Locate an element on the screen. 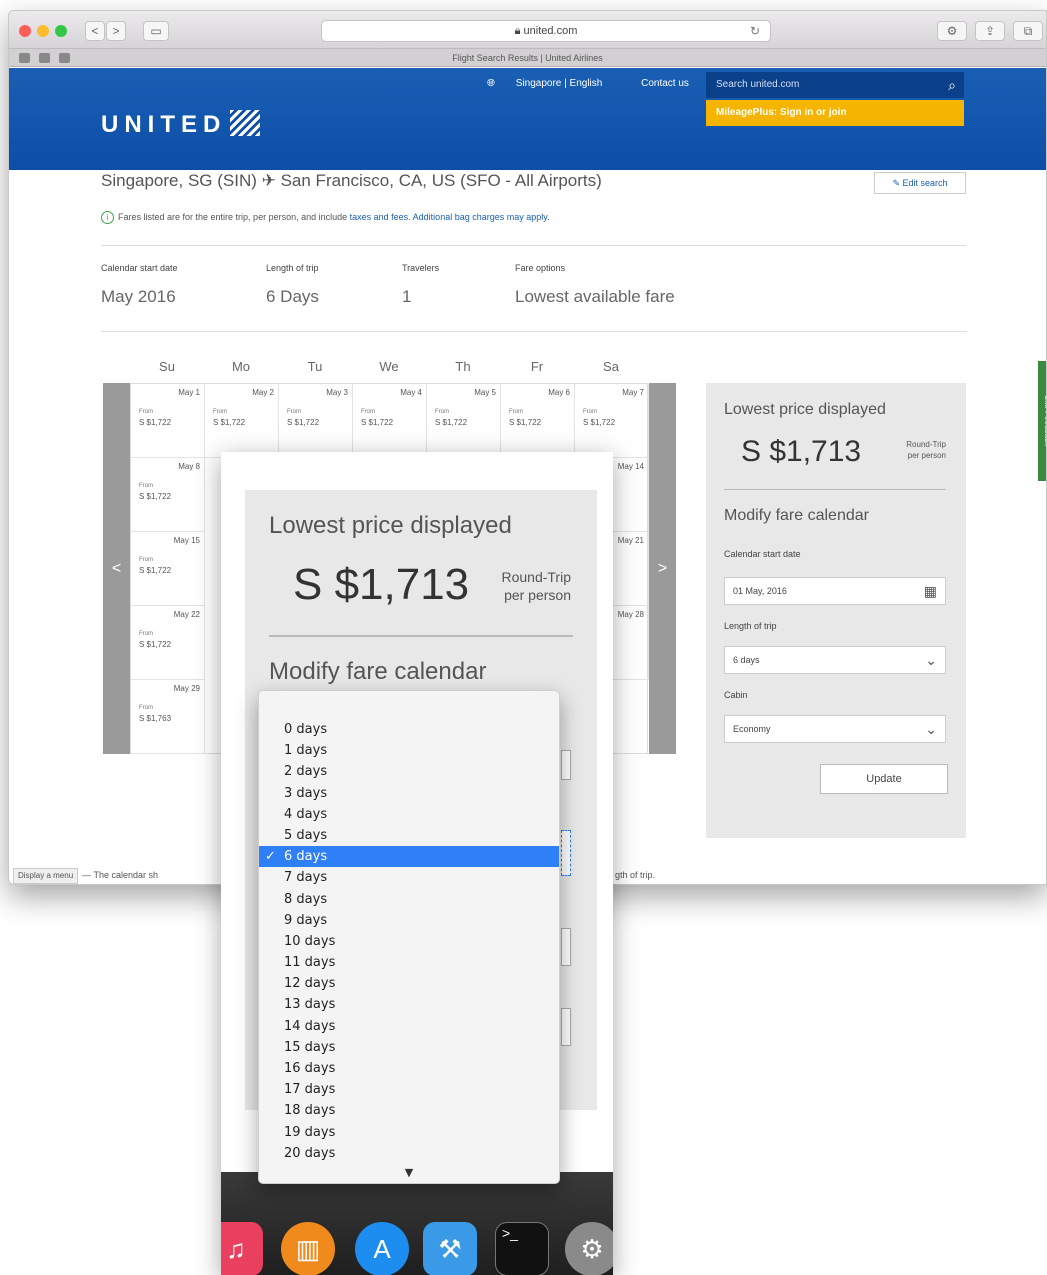 This screenshot has width=1047, height=1275. contact-link: Contact us is located at coordinates (665, 83).